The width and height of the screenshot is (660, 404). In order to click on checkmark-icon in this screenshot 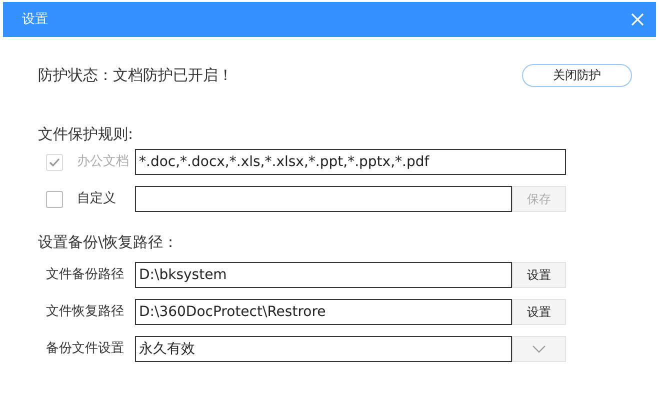, I will do `click(54, 162)`.